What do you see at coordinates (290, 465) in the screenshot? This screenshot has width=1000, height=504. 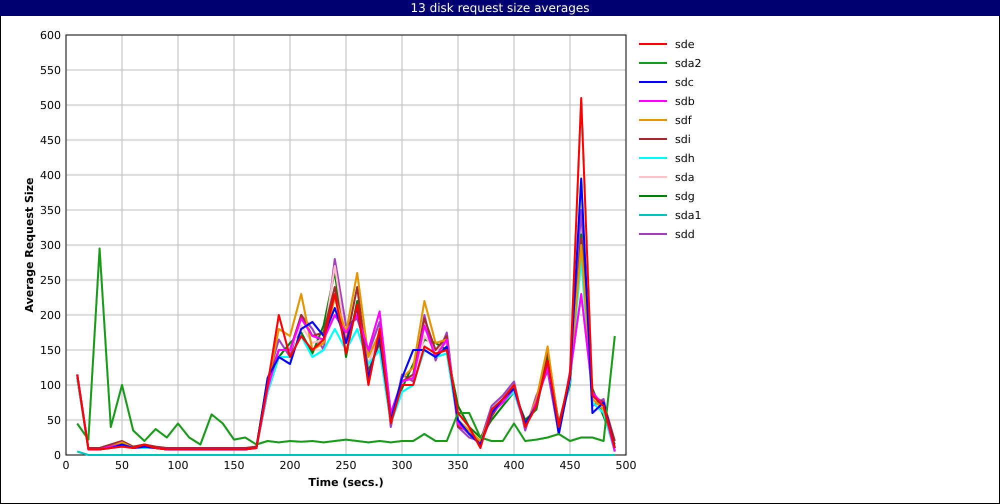 I see `x-tick-label: 200` at bounding box center [290, 465].